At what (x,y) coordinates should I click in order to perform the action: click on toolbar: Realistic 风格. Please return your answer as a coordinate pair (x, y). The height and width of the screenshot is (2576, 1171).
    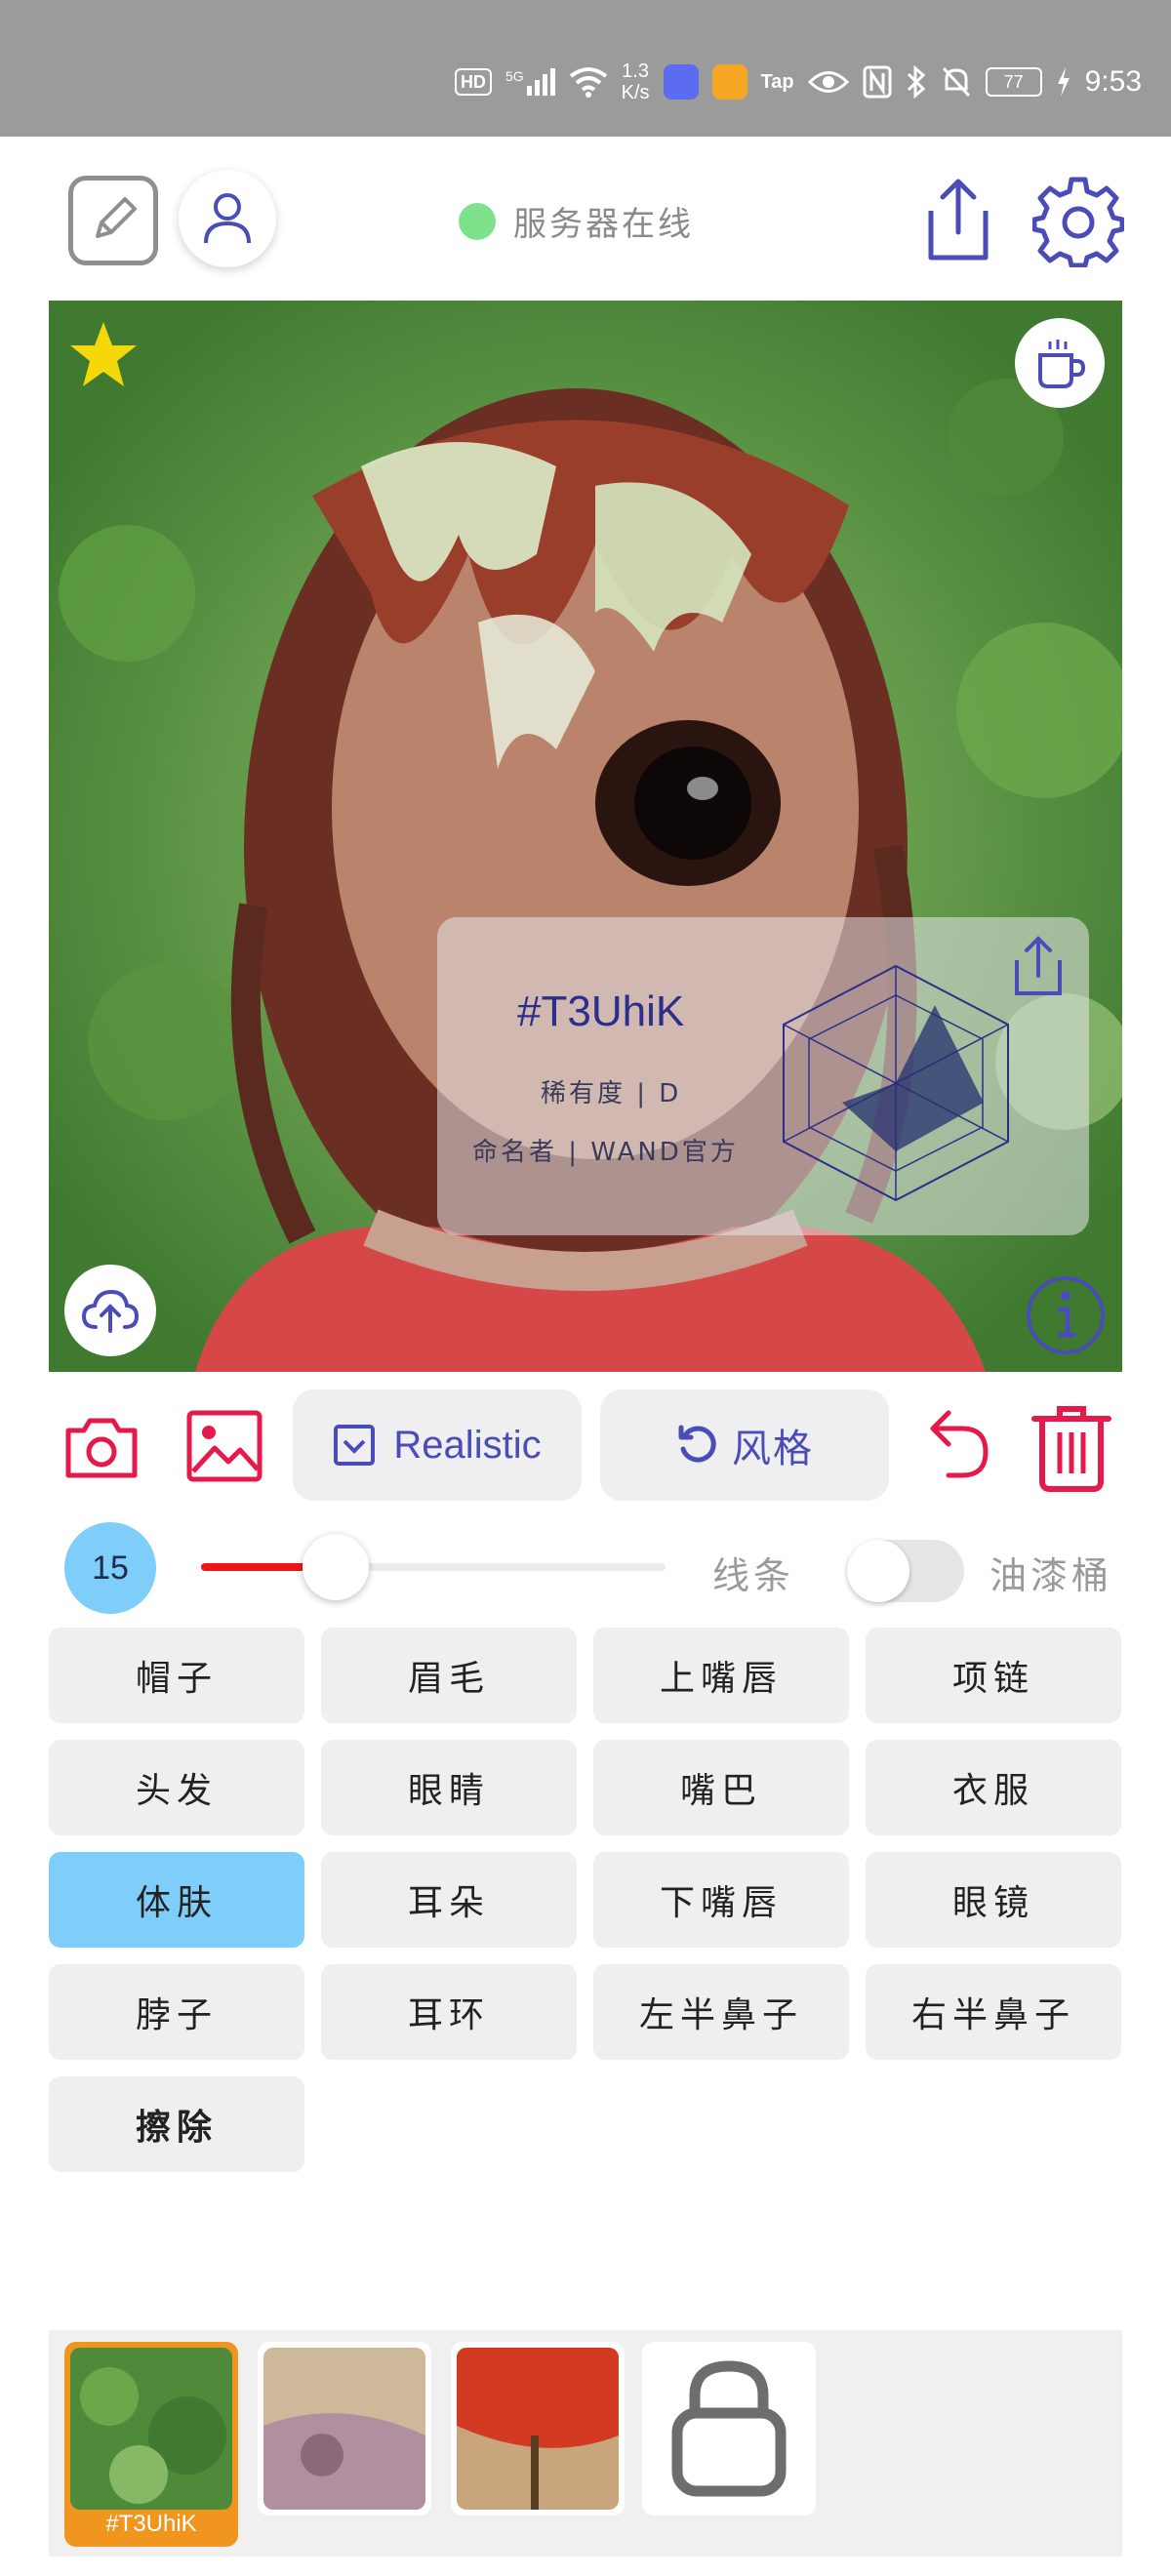
    Looking at the image, I should click on (585, 1447).